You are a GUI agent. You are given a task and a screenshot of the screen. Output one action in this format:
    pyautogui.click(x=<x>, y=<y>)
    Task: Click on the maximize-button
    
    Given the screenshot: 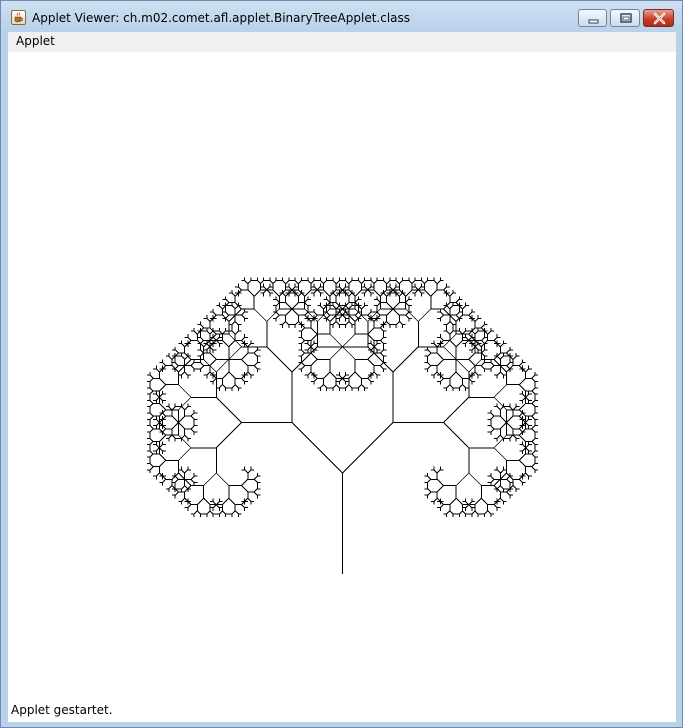 What is the action you would take?
    pyautogui.click(x=625, y=18)
    